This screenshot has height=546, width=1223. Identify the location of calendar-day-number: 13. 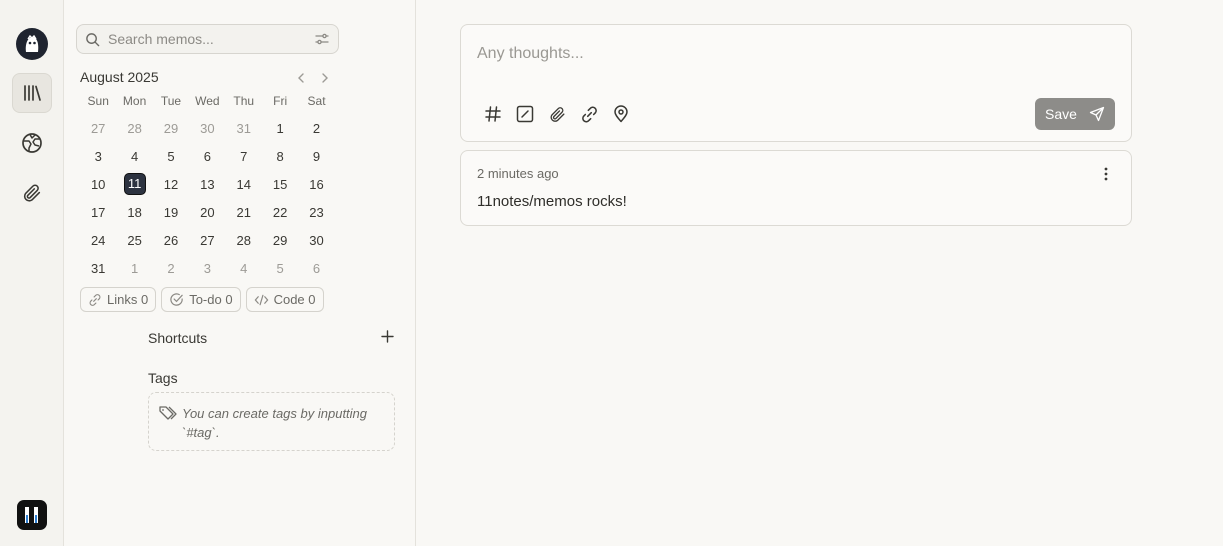
(207, 184).